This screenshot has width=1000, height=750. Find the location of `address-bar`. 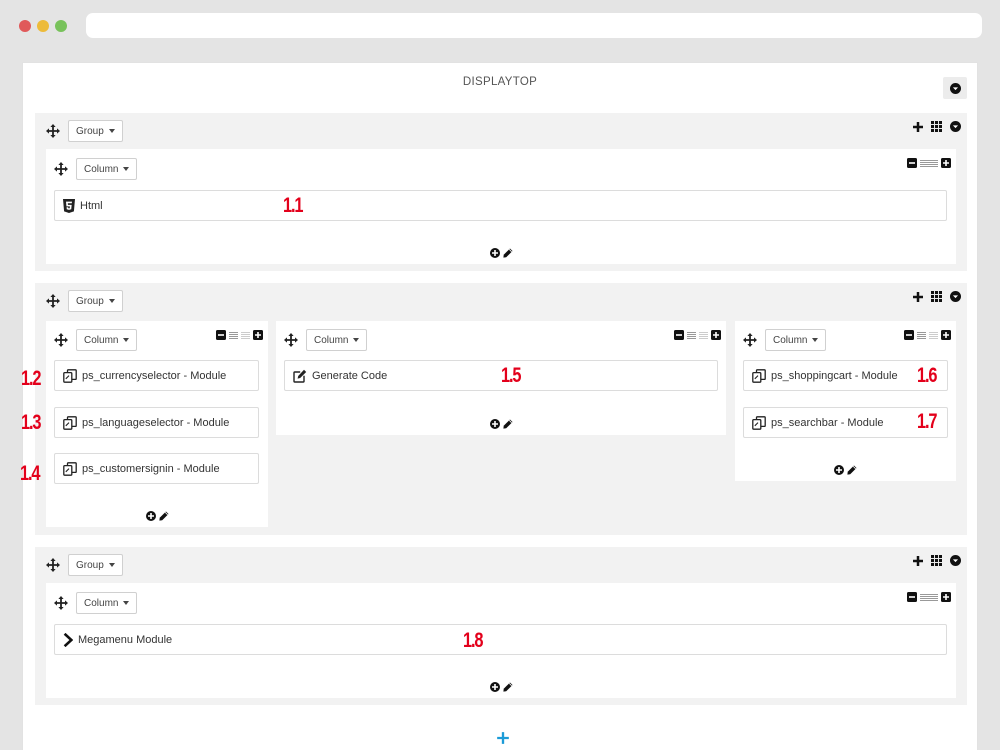

address-bar is located at coordinates (534, 25).